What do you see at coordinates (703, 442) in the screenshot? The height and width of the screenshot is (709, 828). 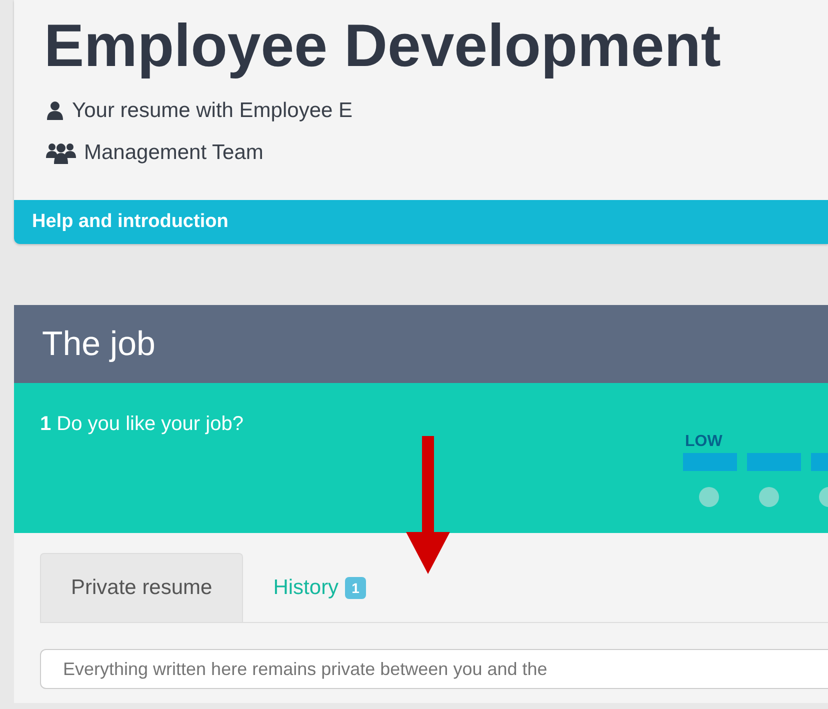 I see `scale-label: LOW` at bounding box center [703, 442].